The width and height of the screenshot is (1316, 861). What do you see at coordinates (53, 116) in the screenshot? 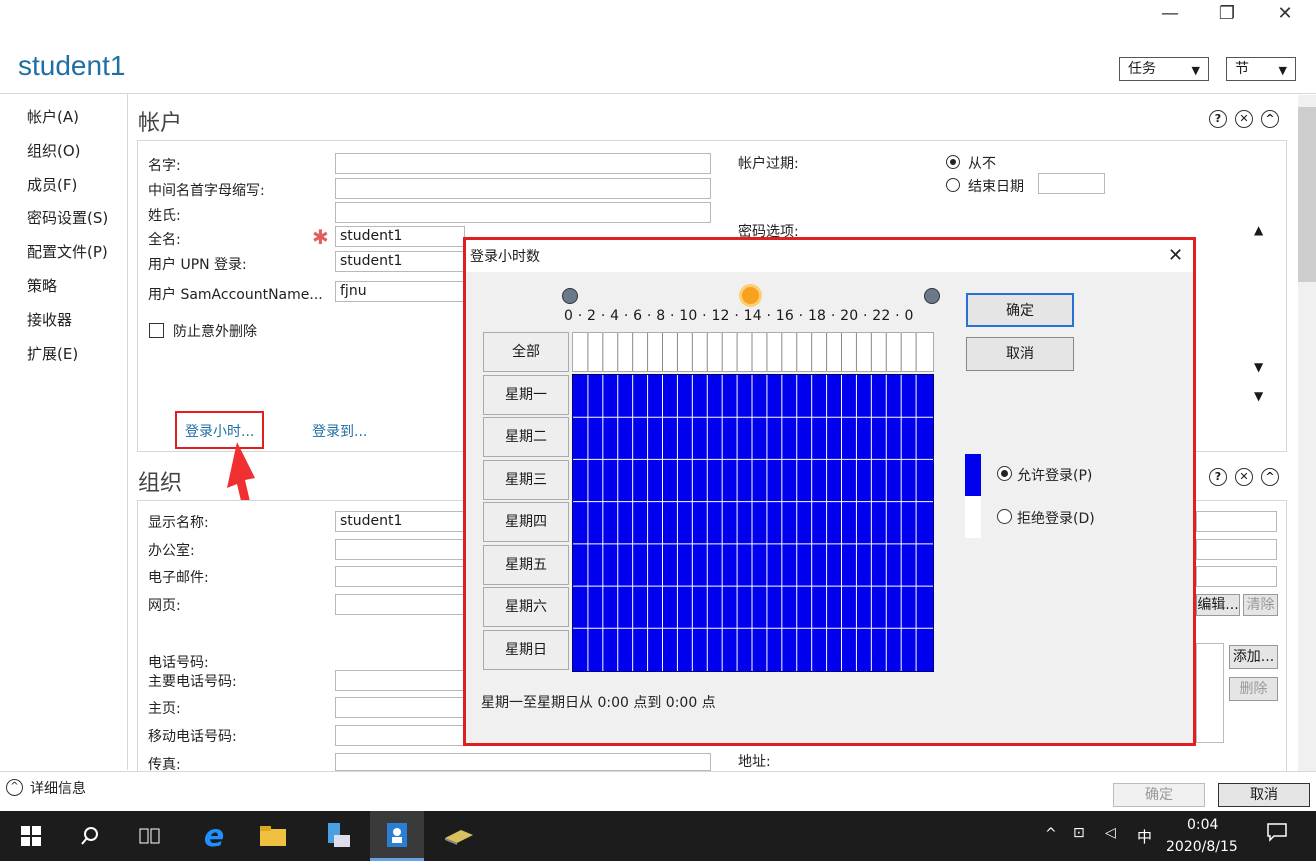
I see `nav-item-account: 帐户(A)` at bounding box center [53, 116].